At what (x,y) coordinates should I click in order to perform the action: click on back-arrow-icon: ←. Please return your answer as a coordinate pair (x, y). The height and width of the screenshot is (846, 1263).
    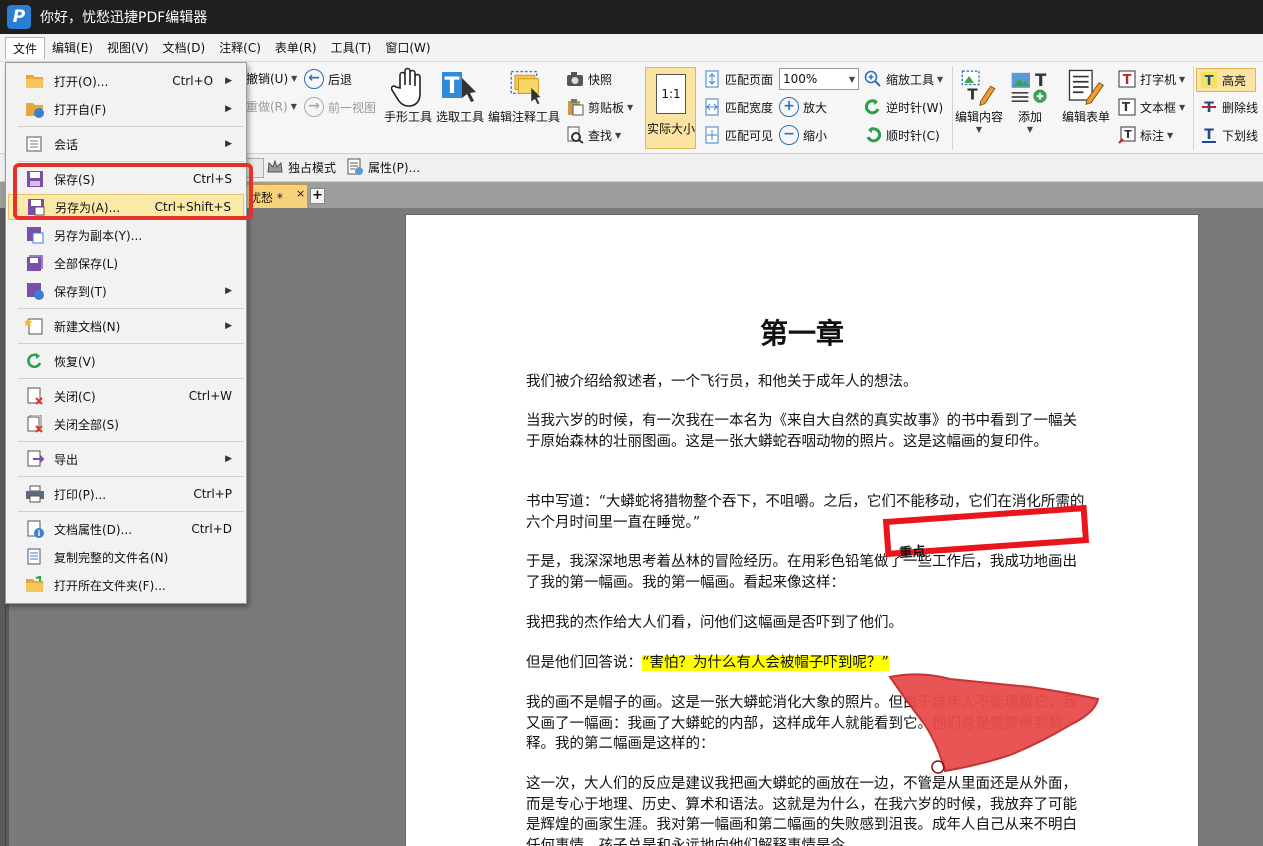
    Looking at the image, I should click on (314, 79).